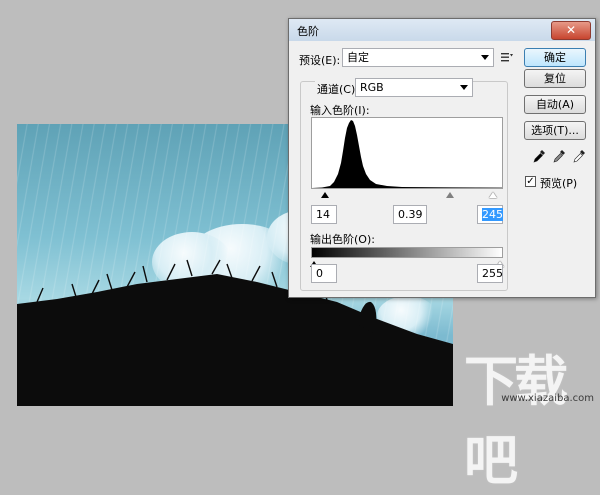 This screenshot has width=600, height=495. I want to click on ok-button: 确定, so click(555, 57).